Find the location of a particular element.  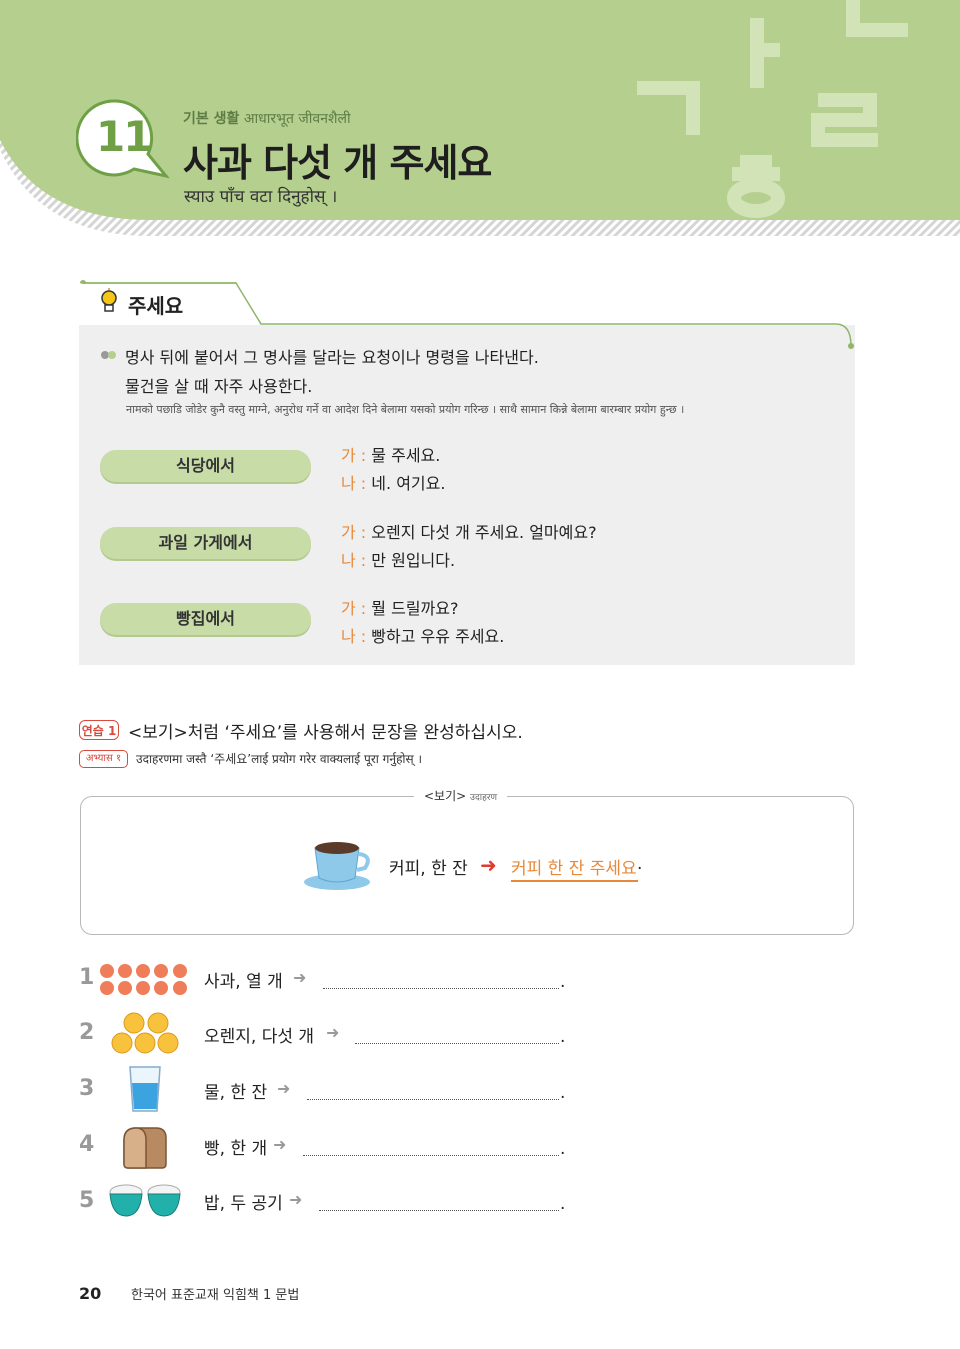

water-glass-icon is located at coordinates (145, 1089).